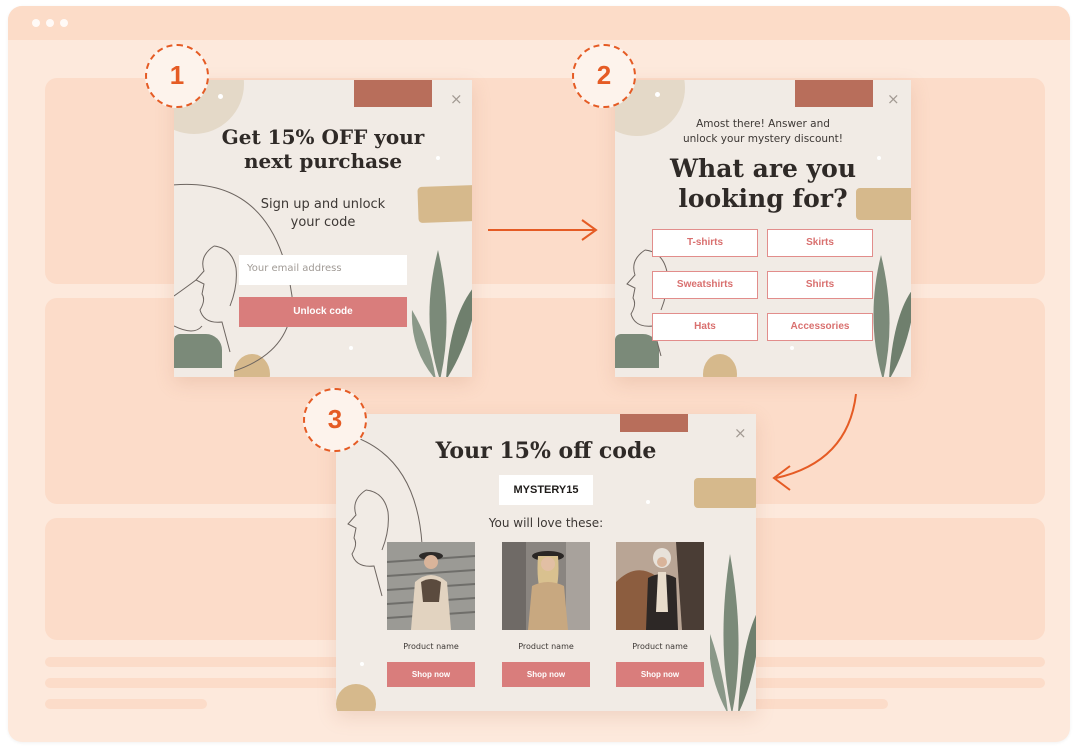 The width and height of the screenshot is (1078, 746). Describe the element at coordinates (543, 230) in the screenshot. I see `arrow-right-icon` at that location.